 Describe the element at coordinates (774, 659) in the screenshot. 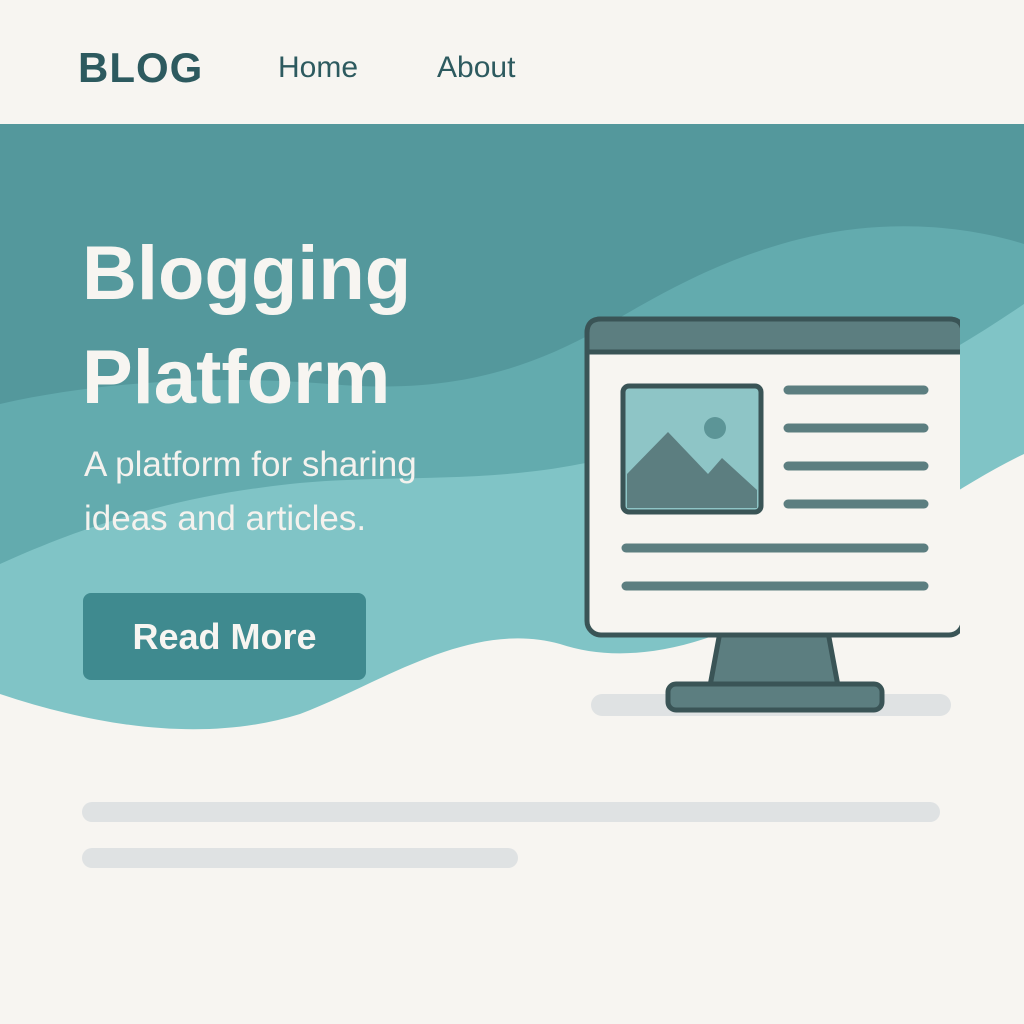

I see `monitor-neck` at that location.